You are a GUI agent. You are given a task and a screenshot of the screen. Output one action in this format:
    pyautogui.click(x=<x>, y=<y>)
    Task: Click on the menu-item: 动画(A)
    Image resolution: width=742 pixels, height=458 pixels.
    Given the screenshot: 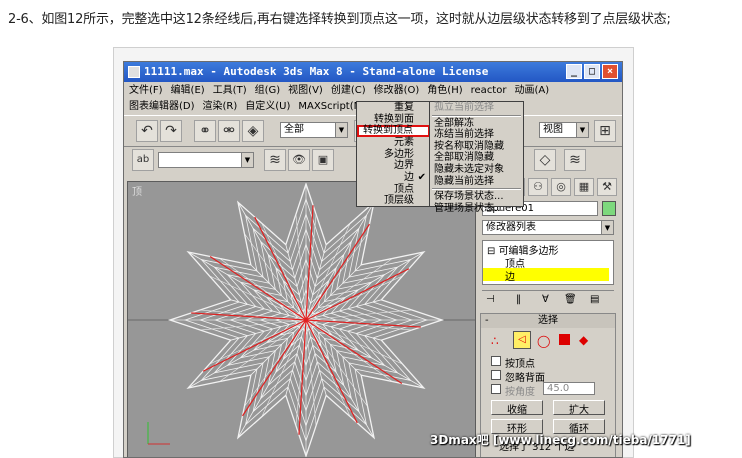 What is the action you would take?
    pyautogui.click(x=531, y=90)
    